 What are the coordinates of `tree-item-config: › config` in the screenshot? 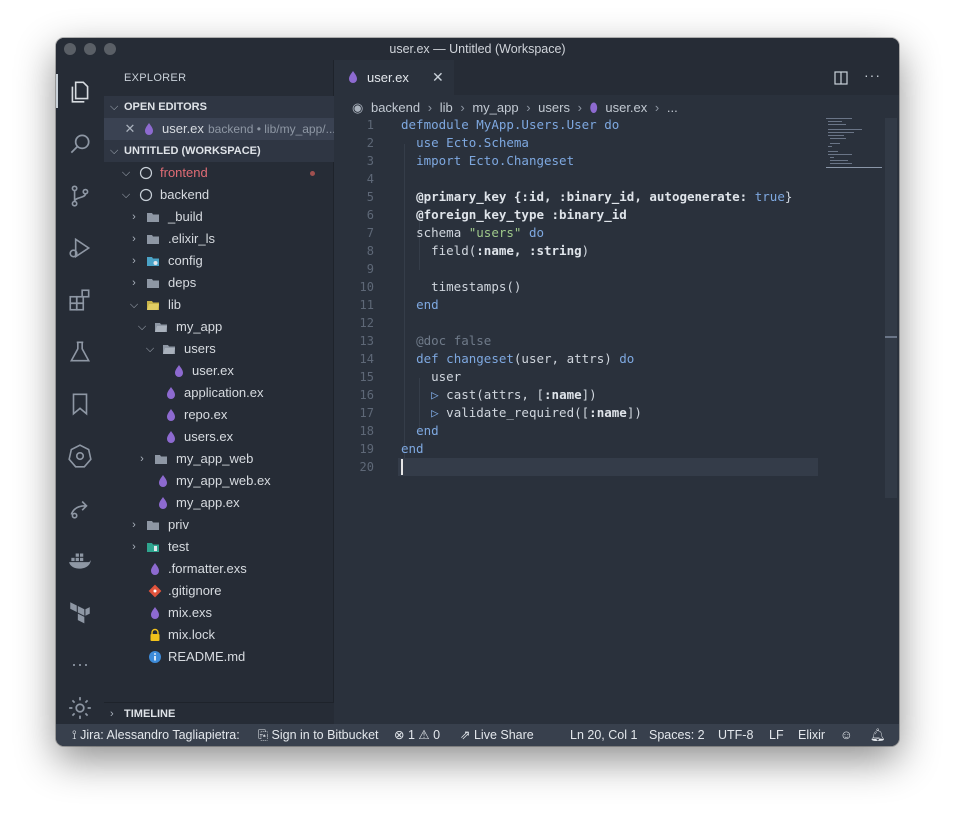 It's located at (219, 261).